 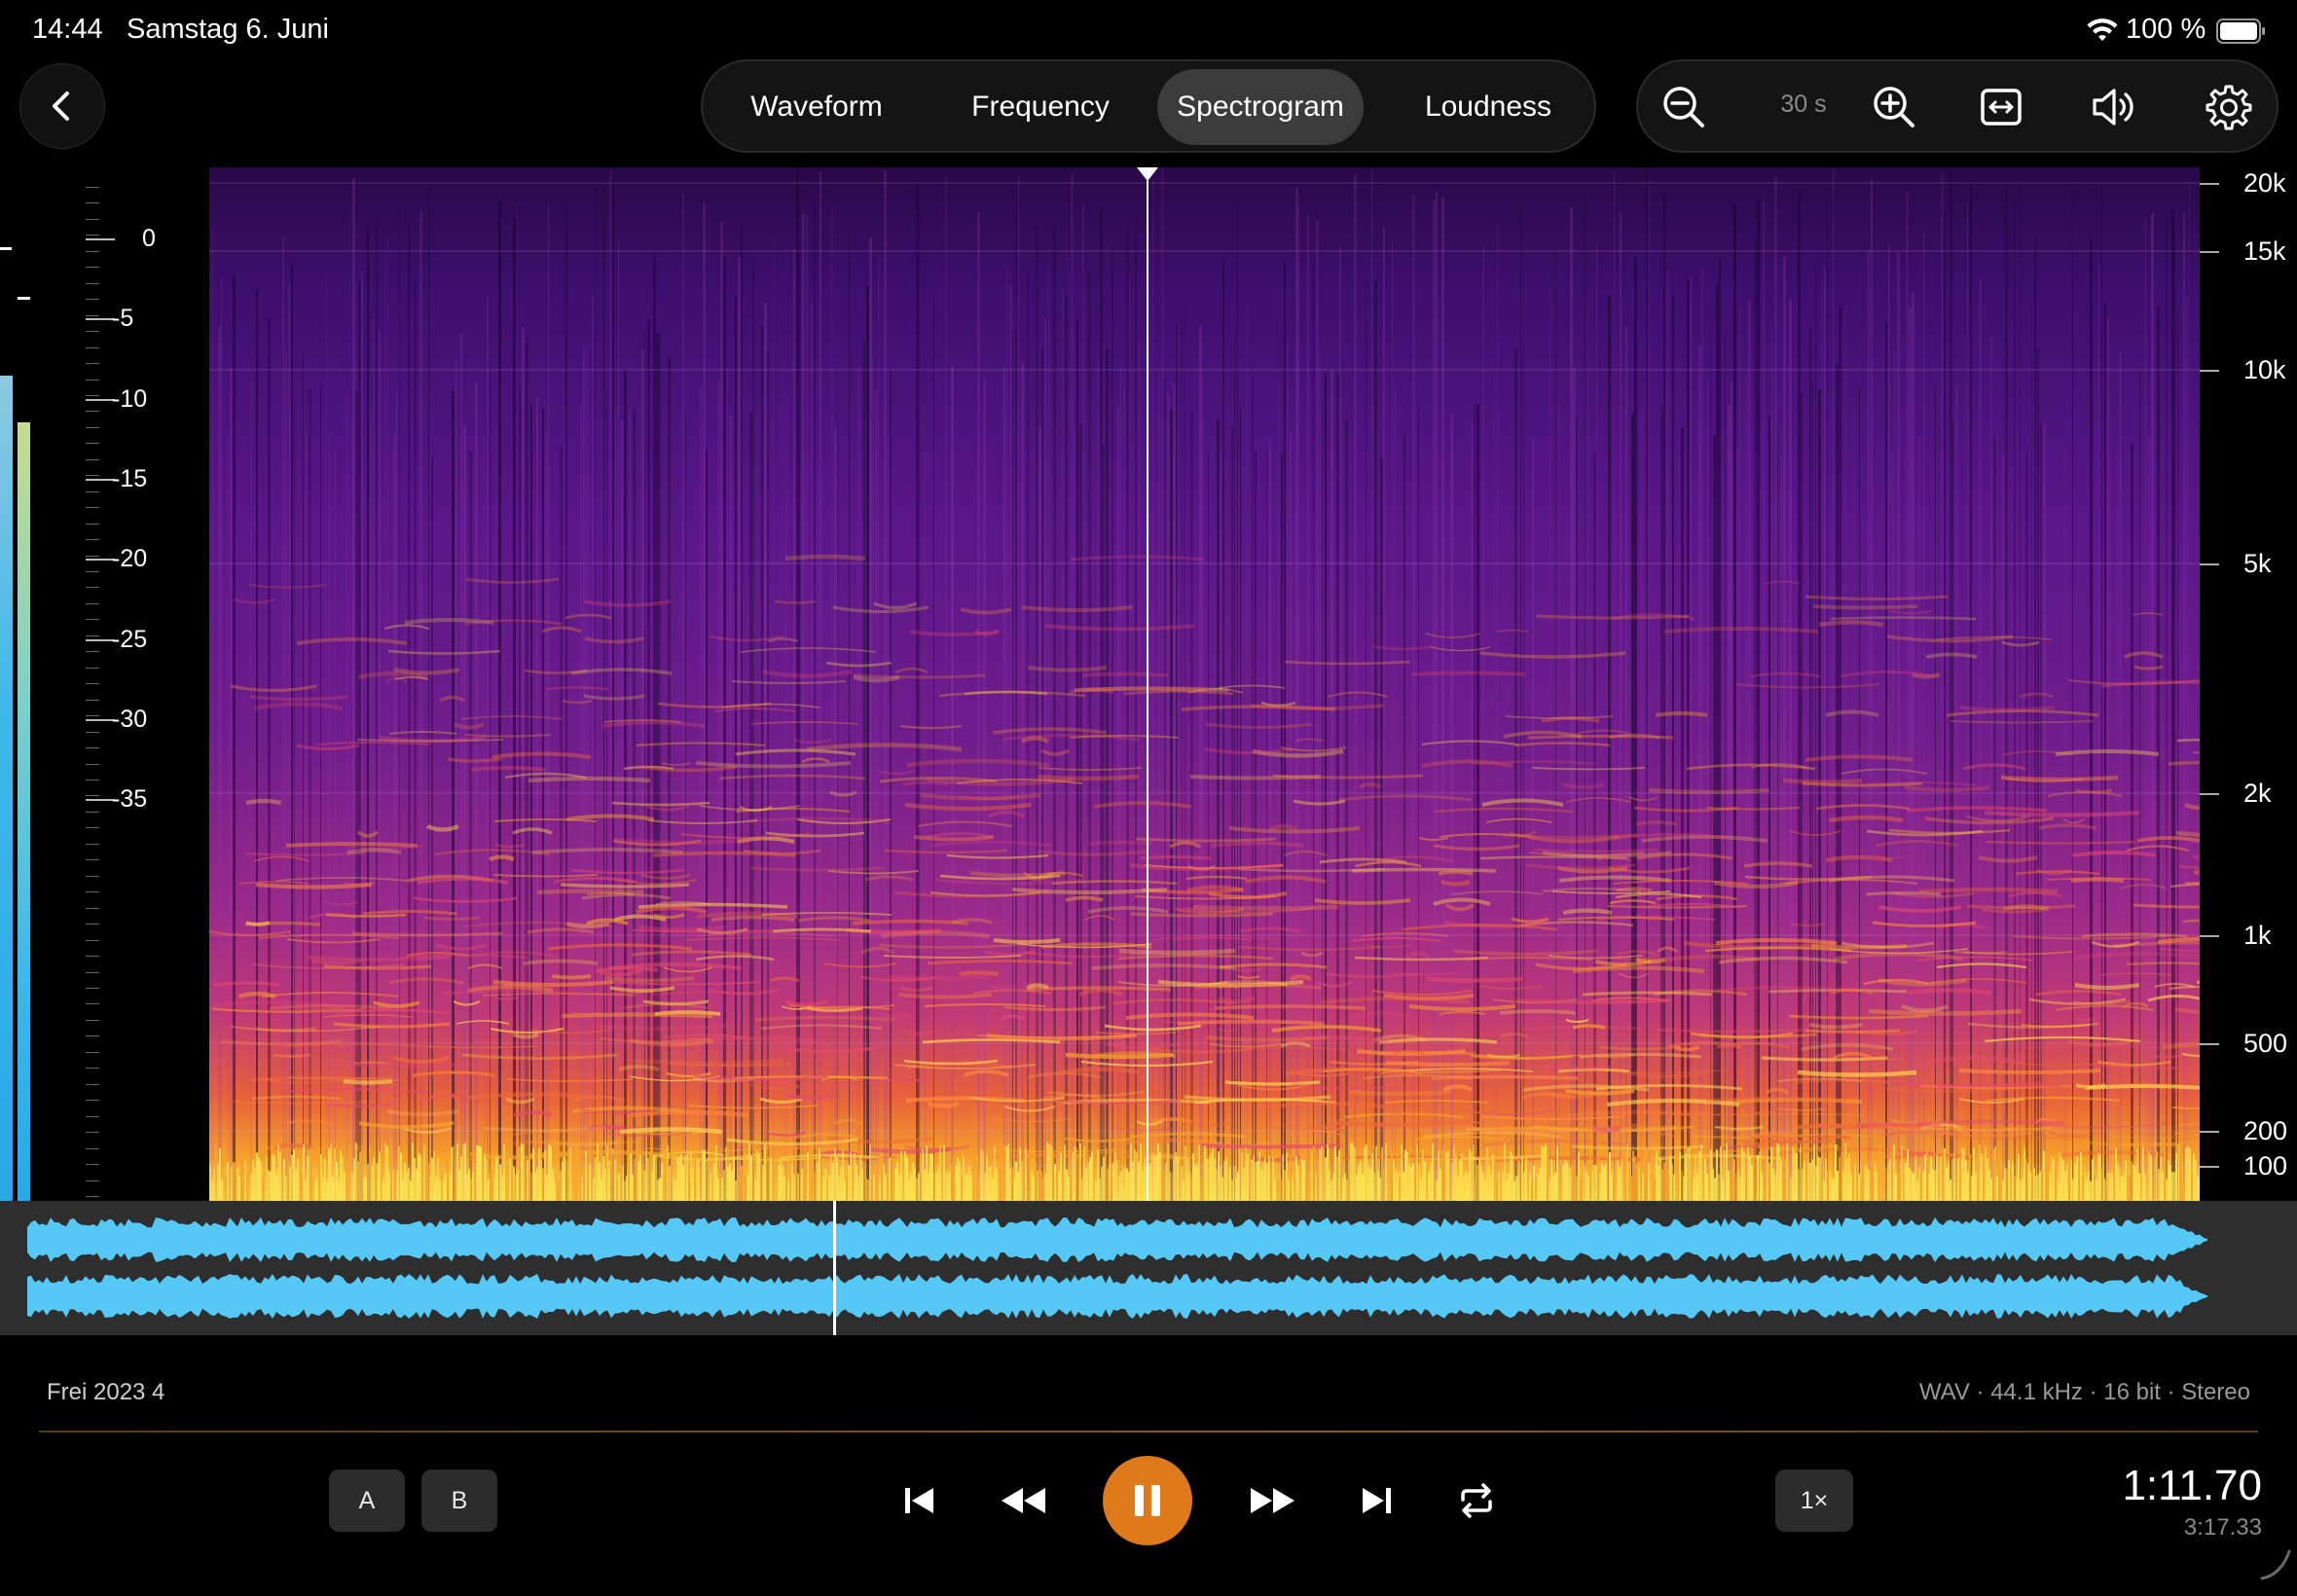 I want to click on frequency-label: 500, so click(x=2265, y=1043).